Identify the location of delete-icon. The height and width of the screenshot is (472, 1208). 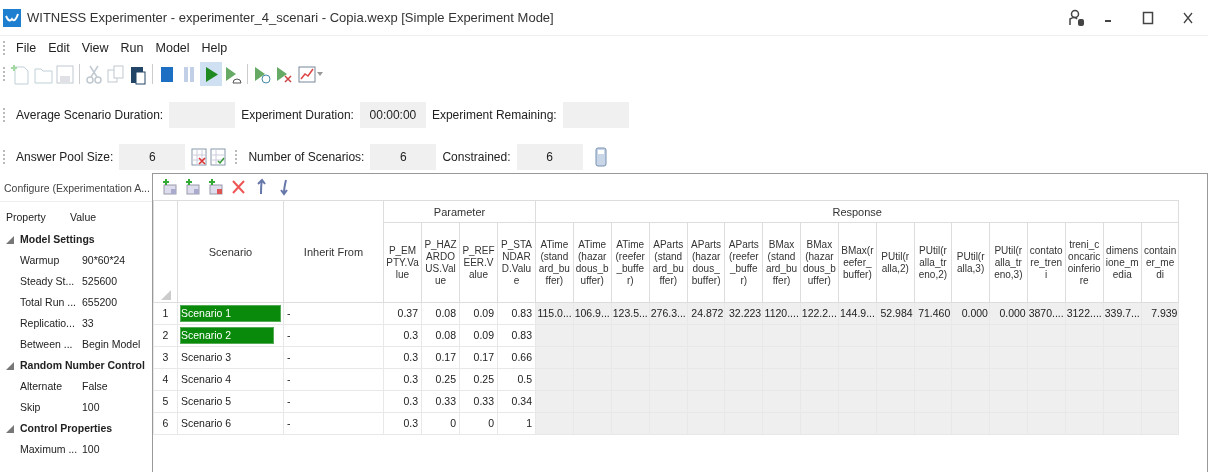
(238, 187).